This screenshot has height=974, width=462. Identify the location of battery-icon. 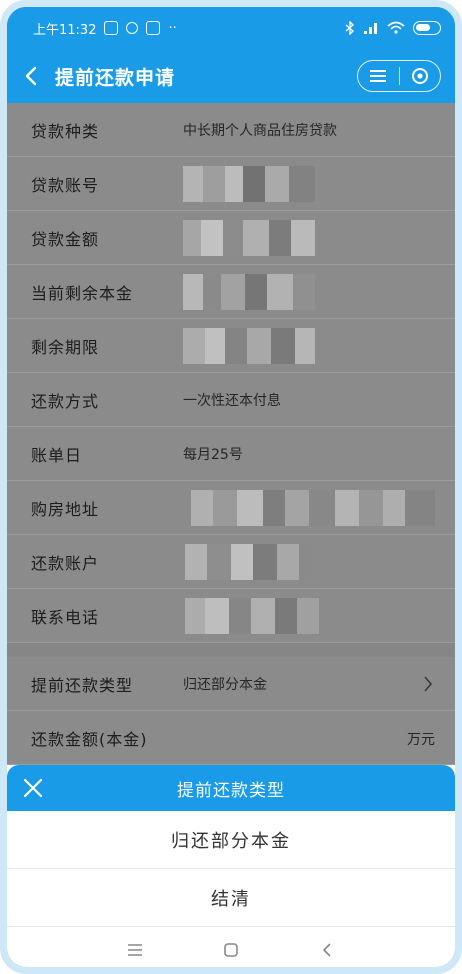
(427, 28).